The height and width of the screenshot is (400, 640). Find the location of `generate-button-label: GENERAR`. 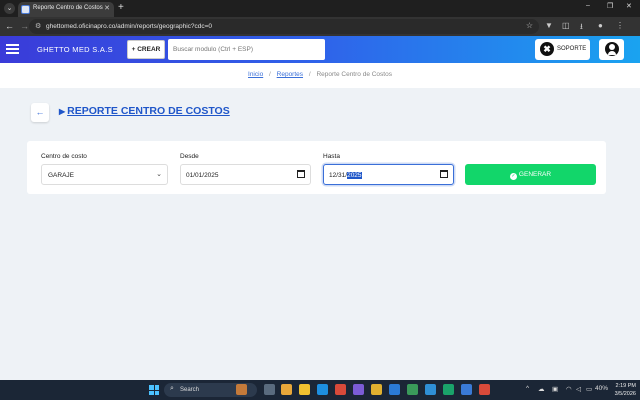

generate-button-label: GENERAR is located at coordinates (535, 174).